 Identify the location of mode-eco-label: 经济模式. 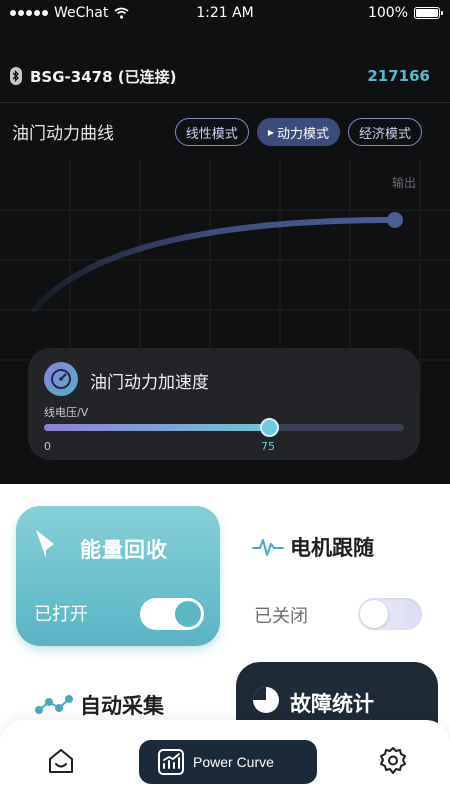
(384, 134).